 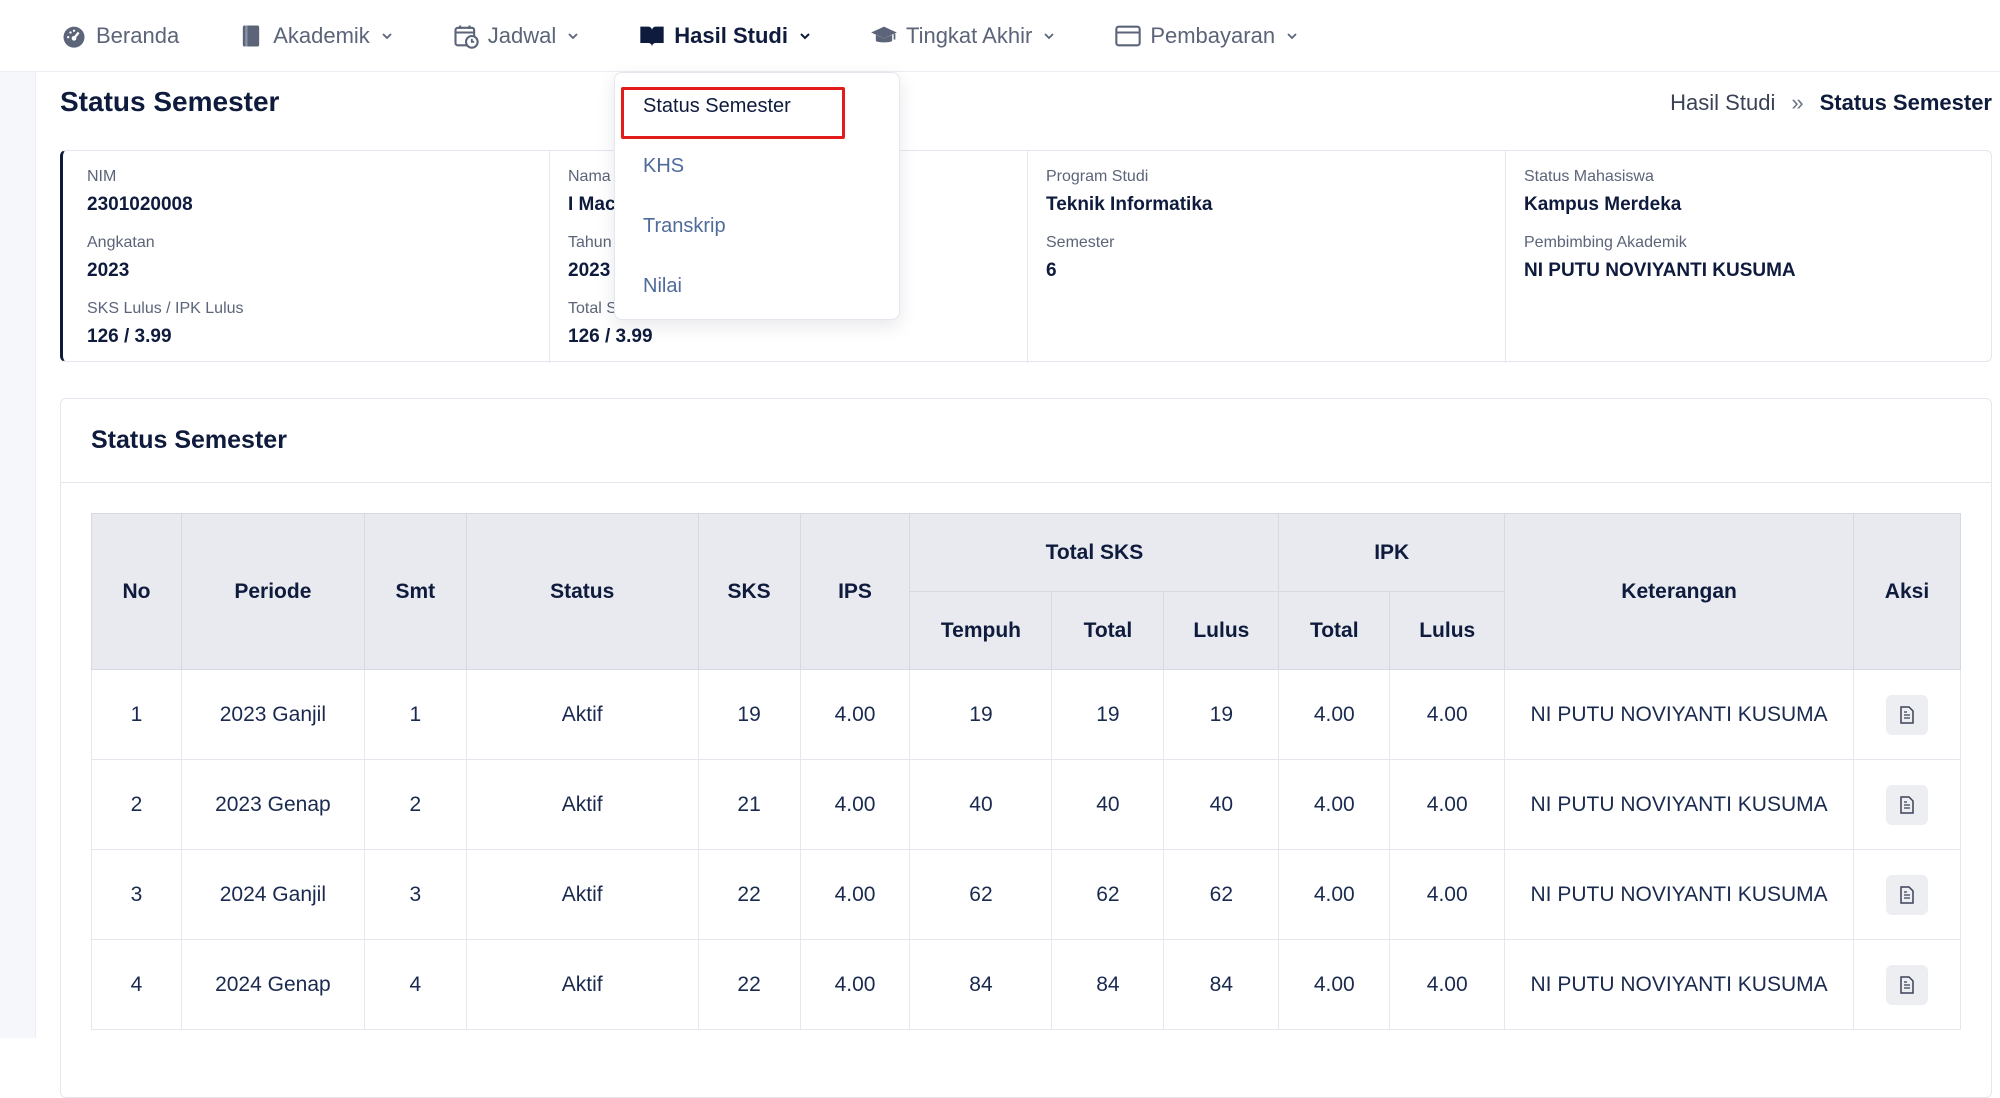 What do you see at coordinates (1334, 630) in the screenshot?
I see `col-header-ipk-total: Total` at bounding box center [1334, 630].